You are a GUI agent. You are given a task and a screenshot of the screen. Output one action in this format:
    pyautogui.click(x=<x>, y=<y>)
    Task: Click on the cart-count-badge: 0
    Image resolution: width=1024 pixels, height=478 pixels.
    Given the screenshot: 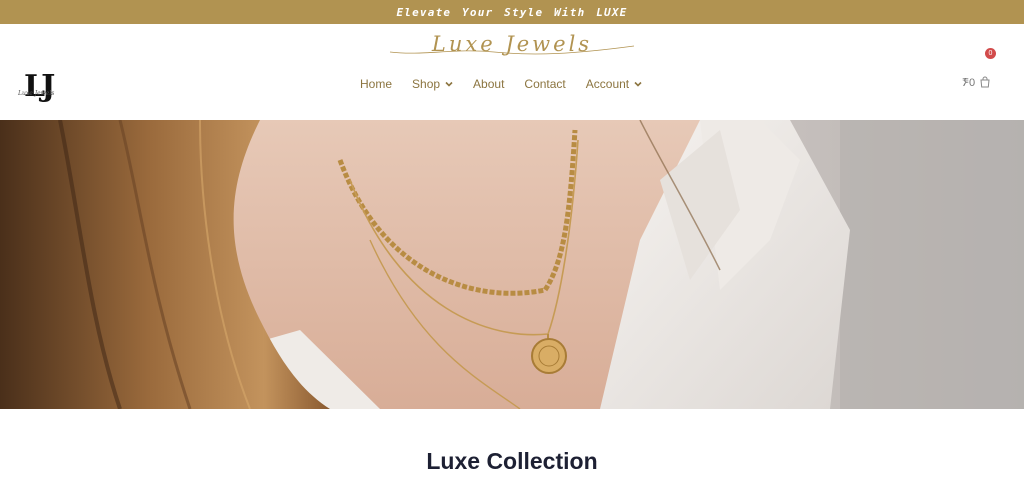 What is the action you would take?
    pyautogui.click(x=990, y=53)
    